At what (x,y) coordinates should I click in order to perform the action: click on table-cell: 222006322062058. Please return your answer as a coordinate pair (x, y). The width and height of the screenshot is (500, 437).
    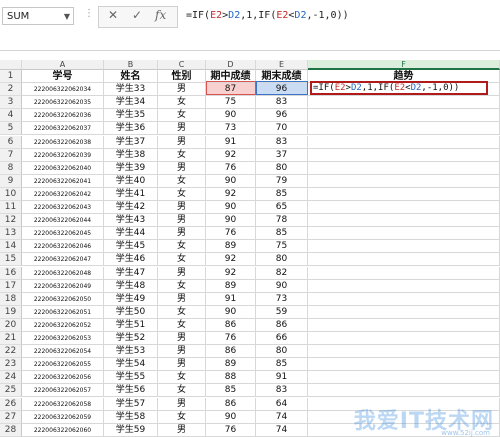
    Looking at the image, I should click on (63, 404).